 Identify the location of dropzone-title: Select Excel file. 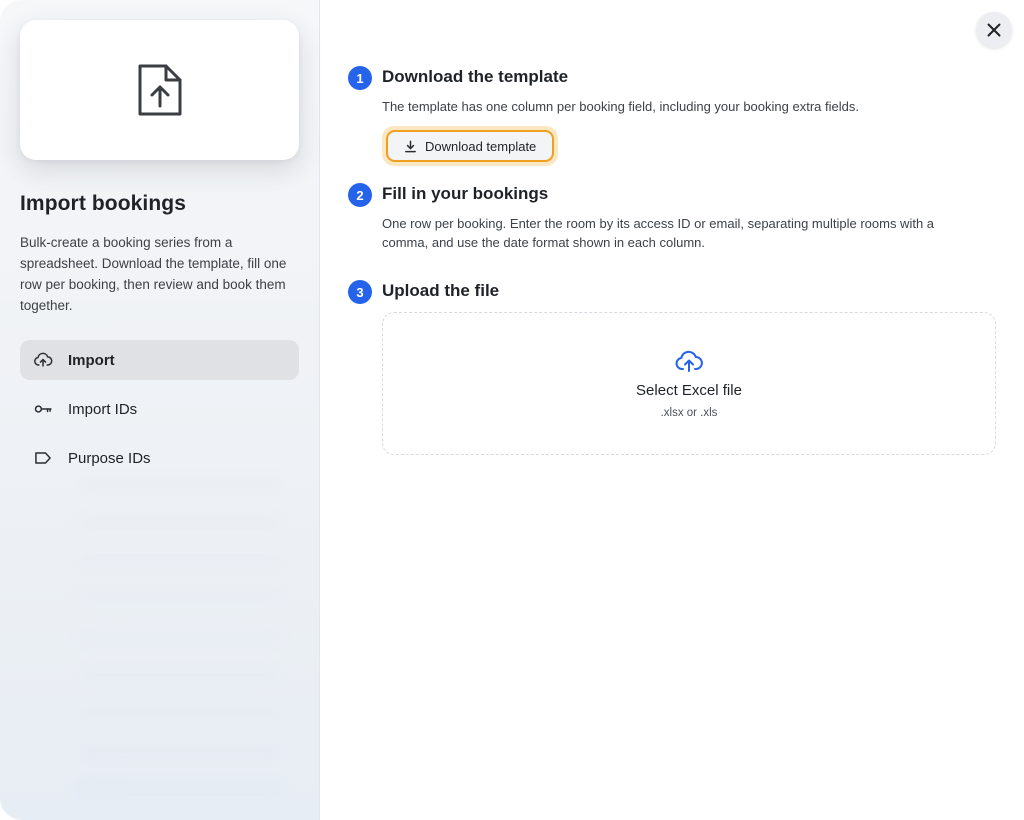
(689, 390).